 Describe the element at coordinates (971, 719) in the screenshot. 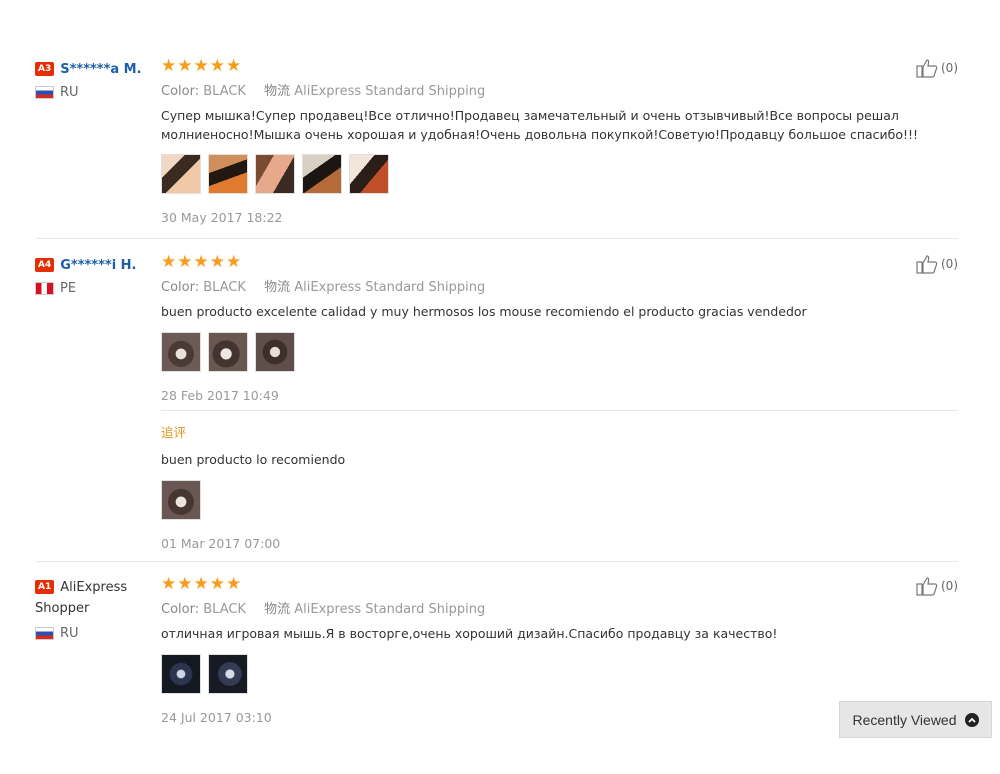

I see `chevron-up-icon` at that location.